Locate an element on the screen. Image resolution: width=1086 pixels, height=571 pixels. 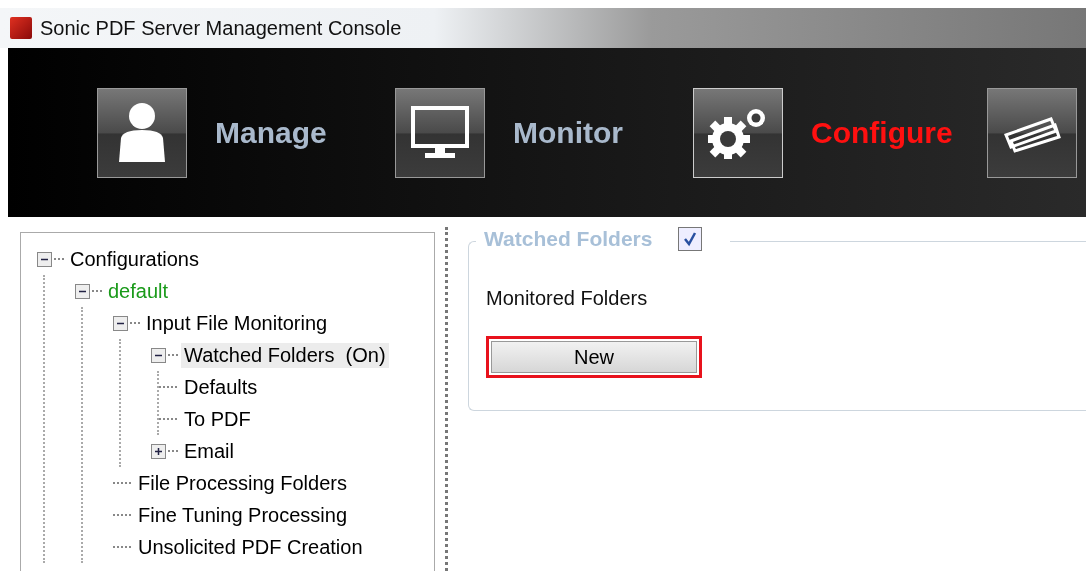
tree-item: To PDF is located at coordinates (217, 419).